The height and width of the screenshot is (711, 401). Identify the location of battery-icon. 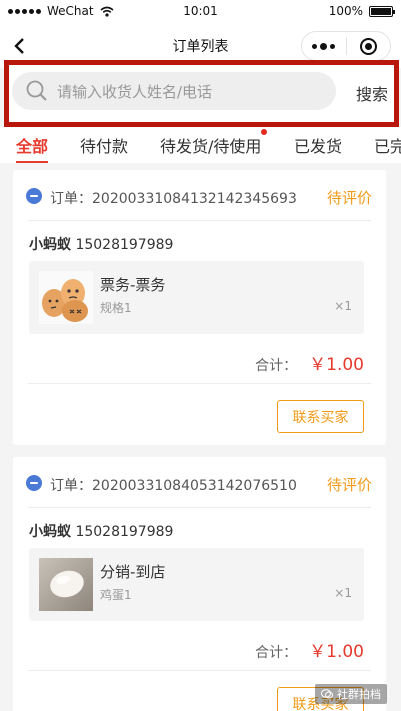
(382, 11).